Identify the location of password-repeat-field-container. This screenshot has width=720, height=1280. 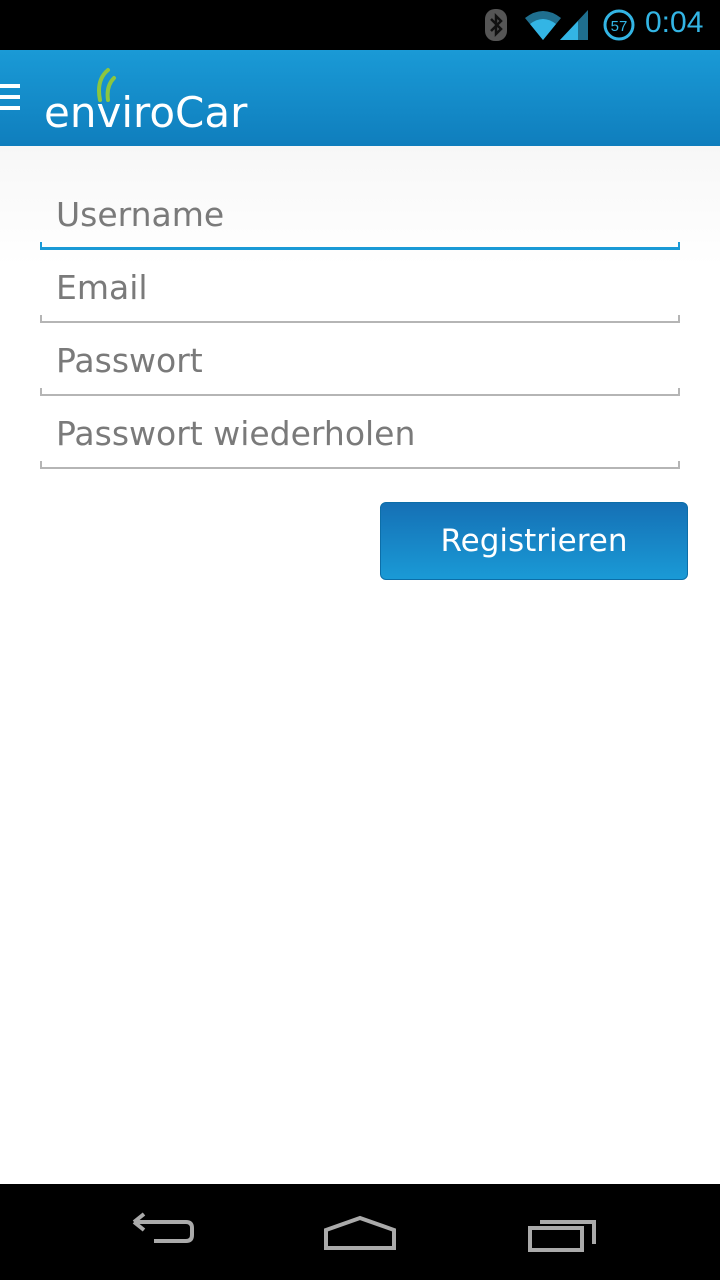
(360, 437).